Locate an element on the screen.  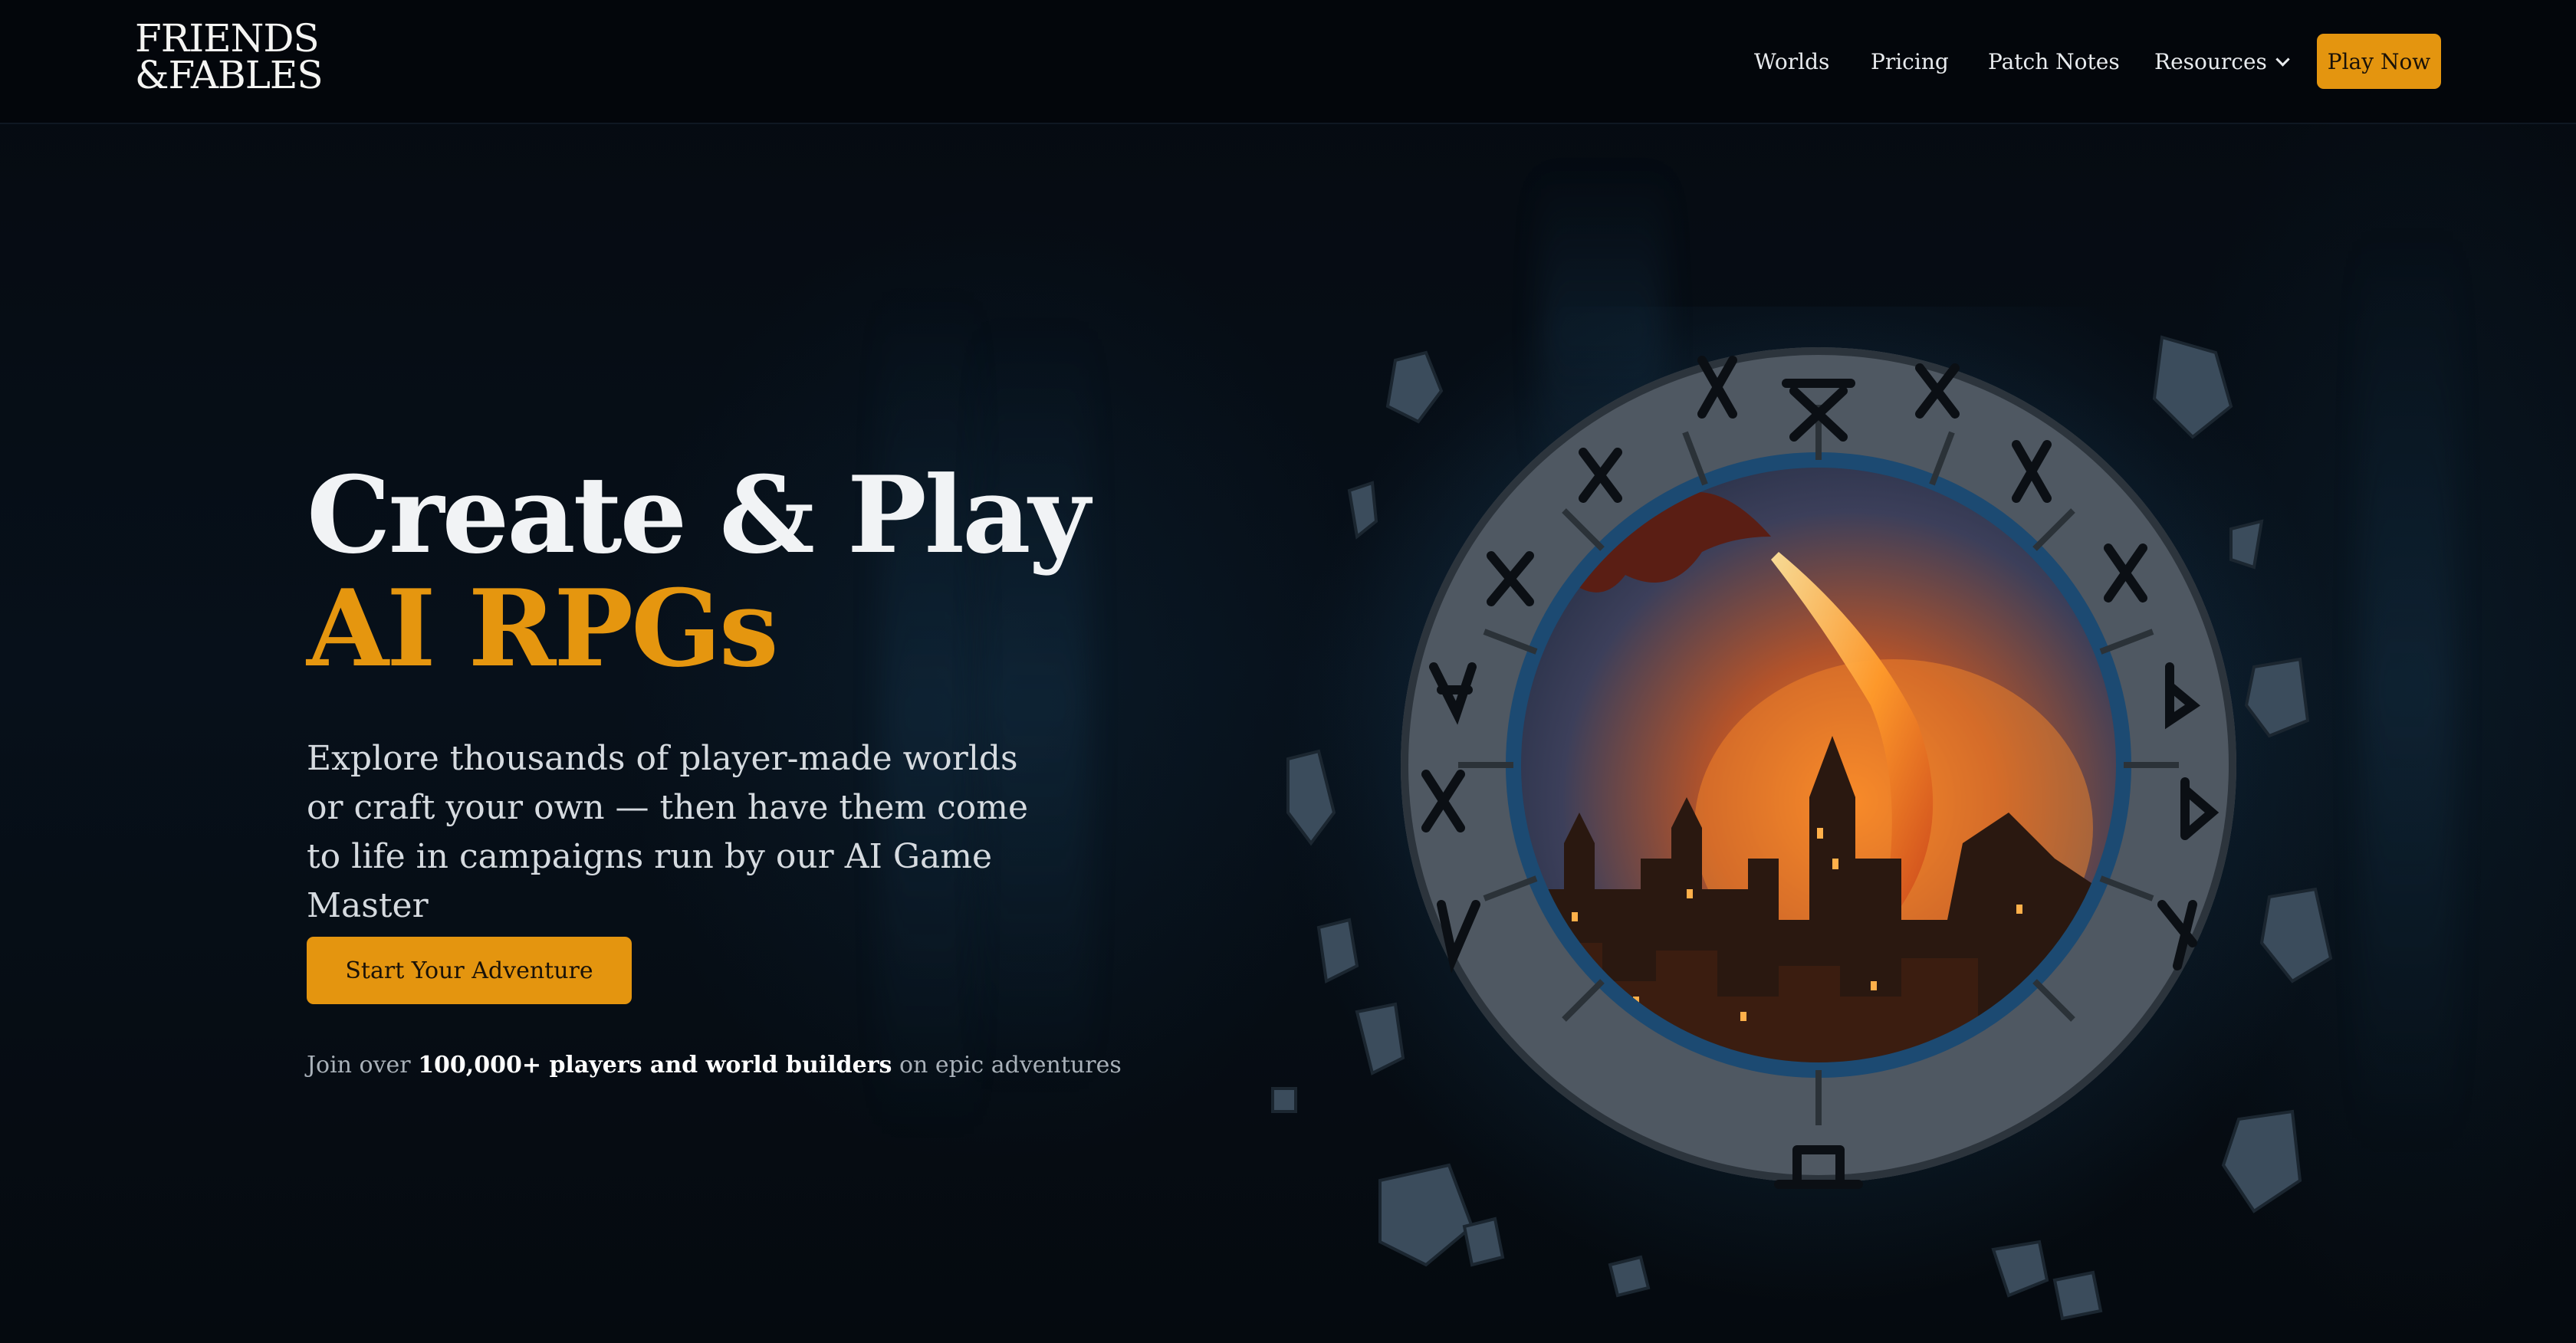
brand-logo: FRIENDS &FABLES is located at coordinates (229, 57).